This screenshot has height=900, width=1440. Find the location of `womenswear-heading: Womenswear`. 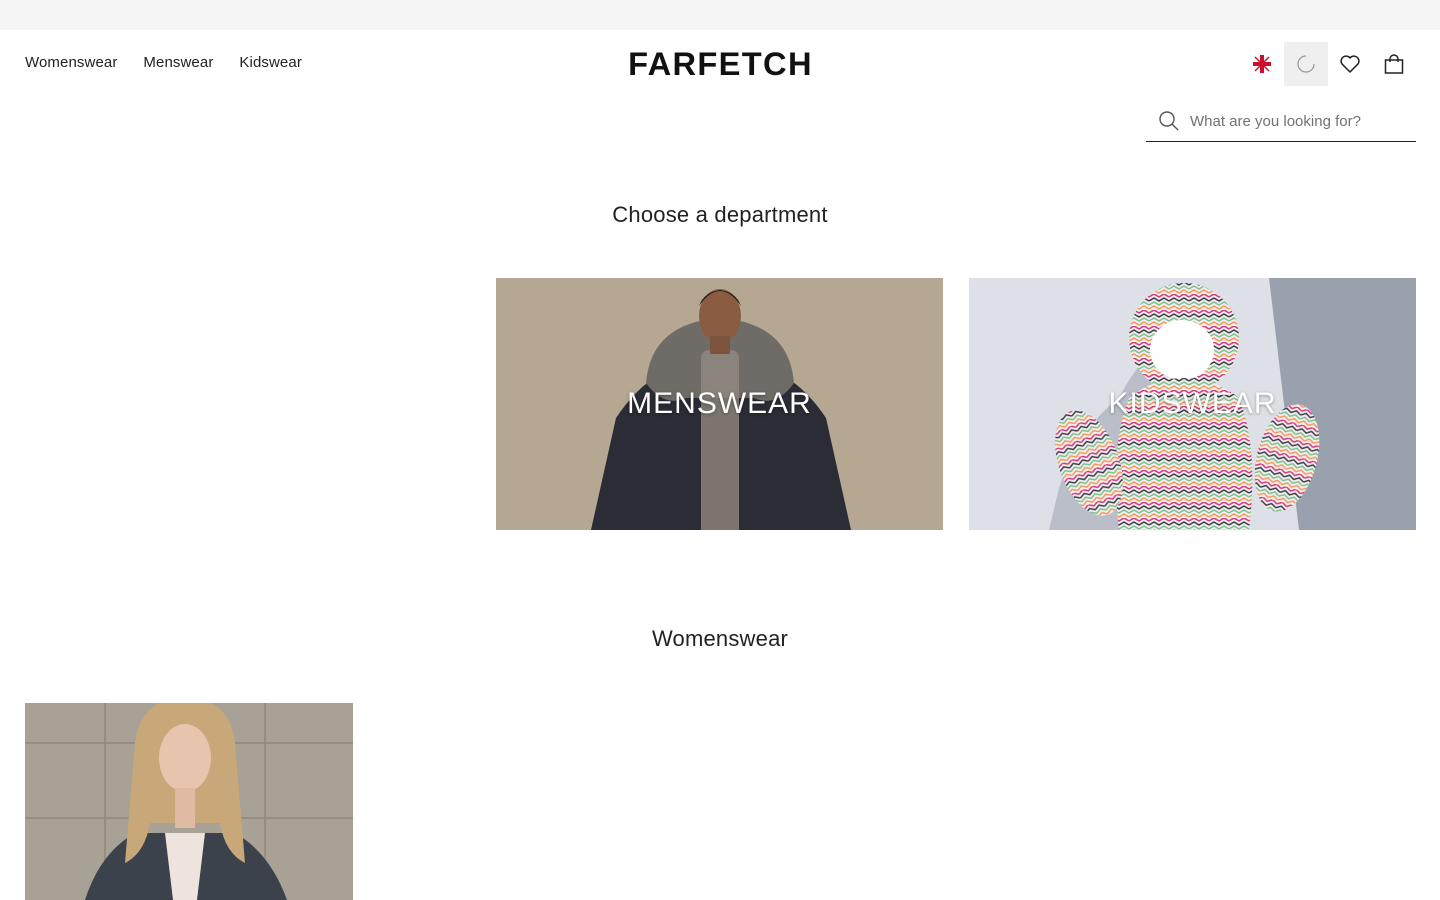

womenswear-heading: Womenswear is located at coordinates (720, 638).